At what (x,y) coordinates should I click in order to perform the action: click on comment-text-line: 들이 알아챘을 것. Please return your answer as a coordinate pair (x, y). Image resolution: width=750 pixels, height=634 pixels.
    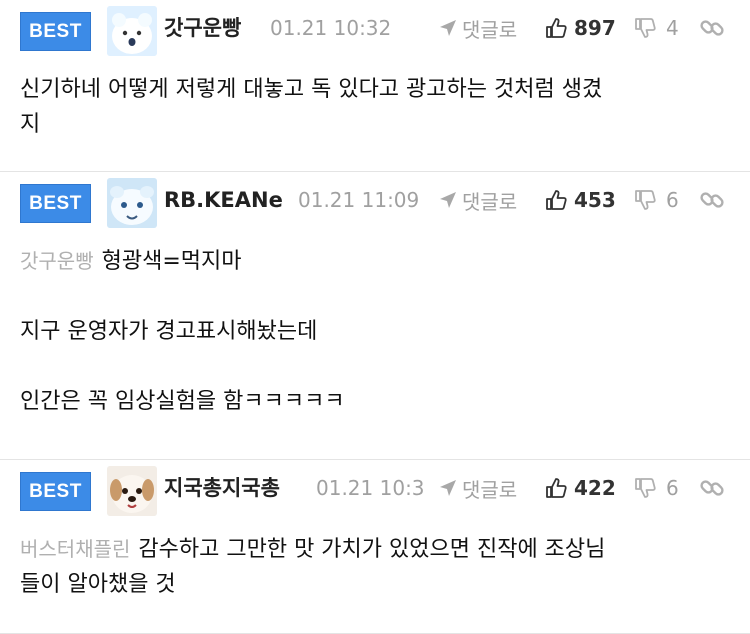
    Looking at the image, I should click on (98, 584).